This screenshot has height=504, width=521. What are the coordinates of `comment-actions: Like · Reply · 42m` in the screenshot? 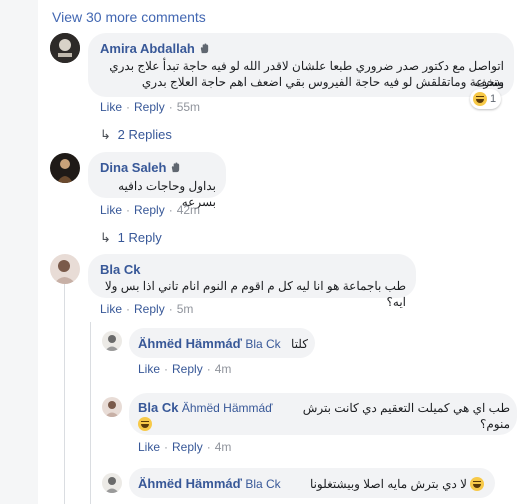 It's located at (150, 210).